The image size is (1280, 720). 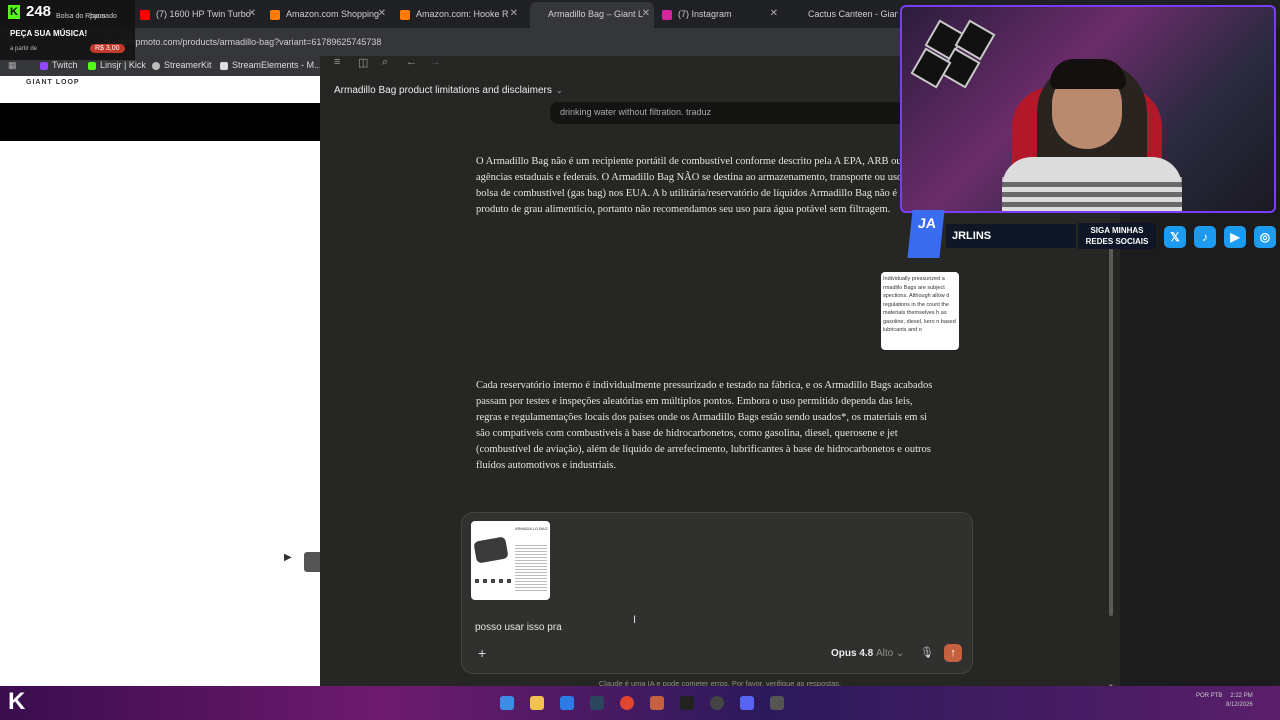 What do you see at coordinates (117, 65) in the screenshot?
I see `bookmark-kick: Linsjr | Kick` at bounding box center [117, 65].